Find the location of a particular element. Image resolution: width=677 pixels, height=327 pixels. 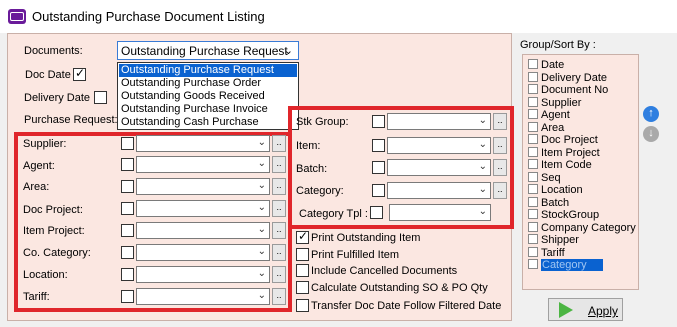

group-sort-item: Document No is located at coordinates (568, 90).